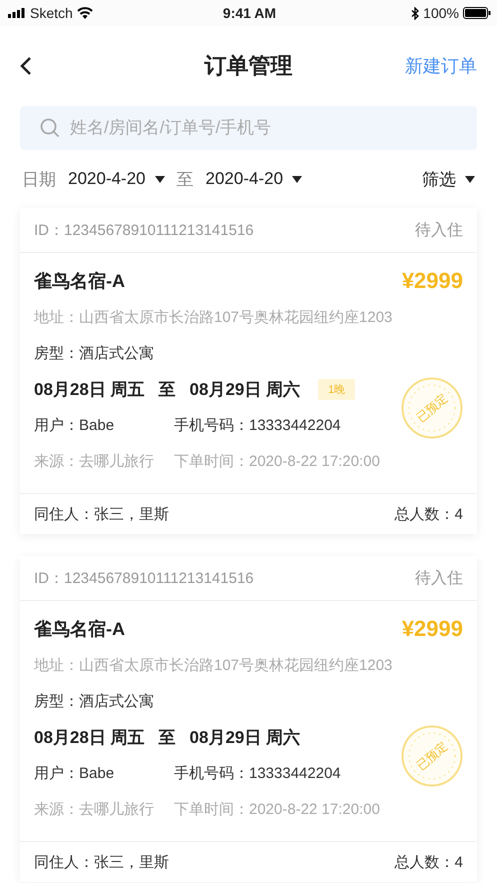 The image size is (497, 883). I want to click on bluetooth-icon, so click(415, 13).